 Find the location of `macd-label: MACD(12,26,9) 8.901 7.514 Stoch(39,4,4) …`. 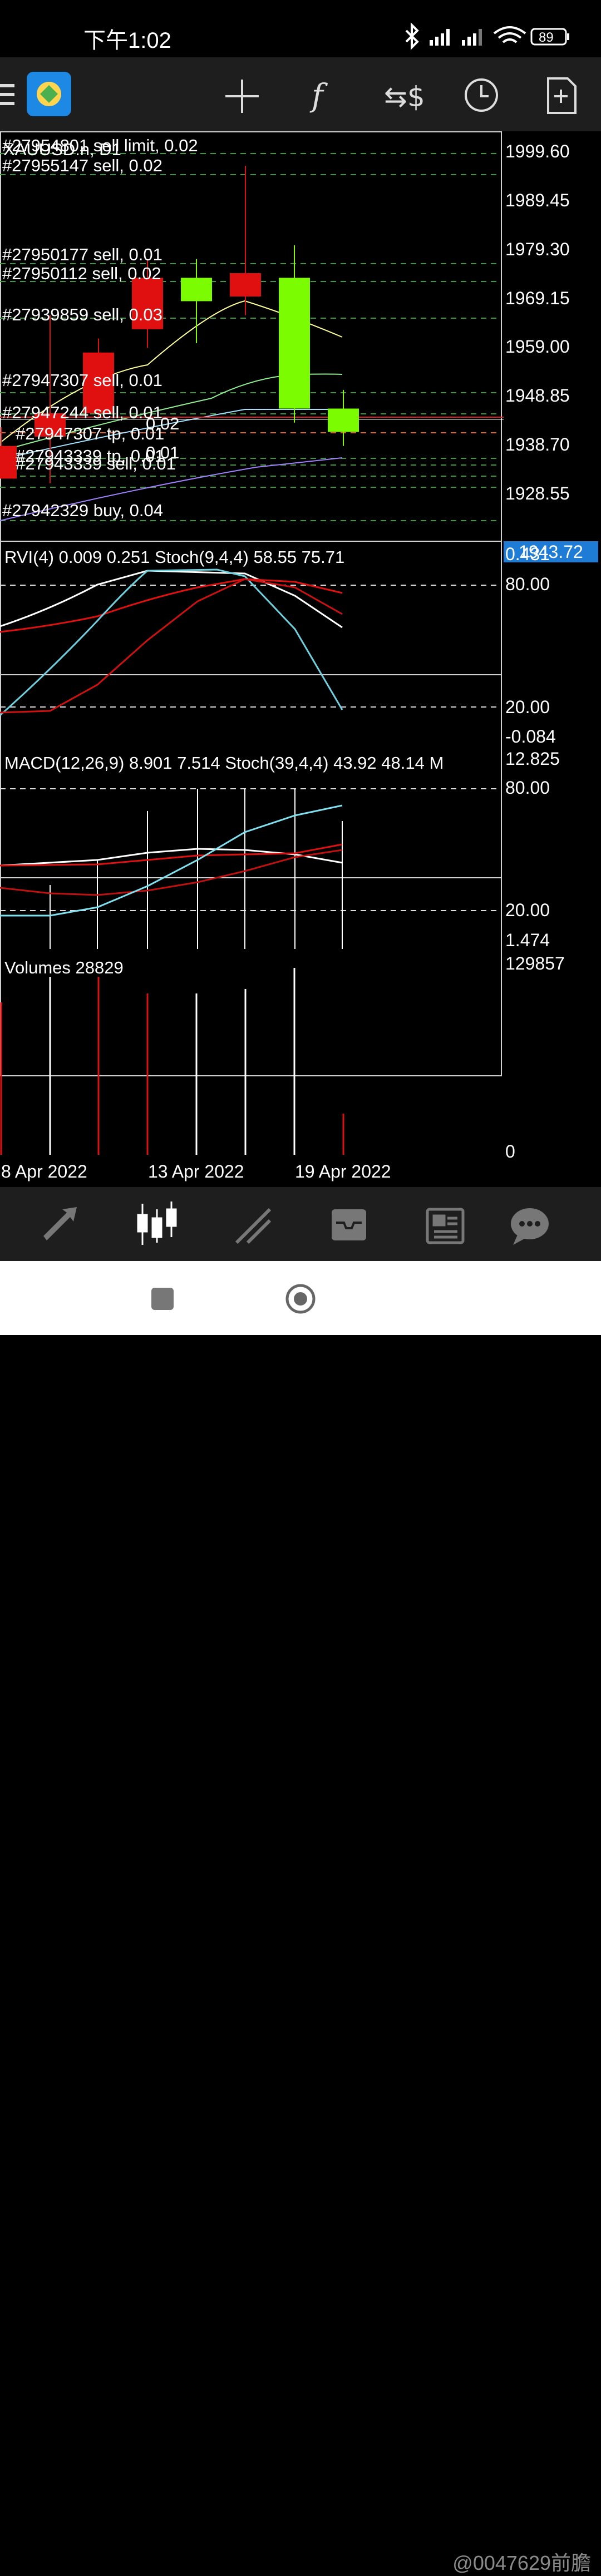

macd-label: MACD(12,26,9) 8.901 7.514 Stoch(39,4,4) … is located at coordinates (224, 763).